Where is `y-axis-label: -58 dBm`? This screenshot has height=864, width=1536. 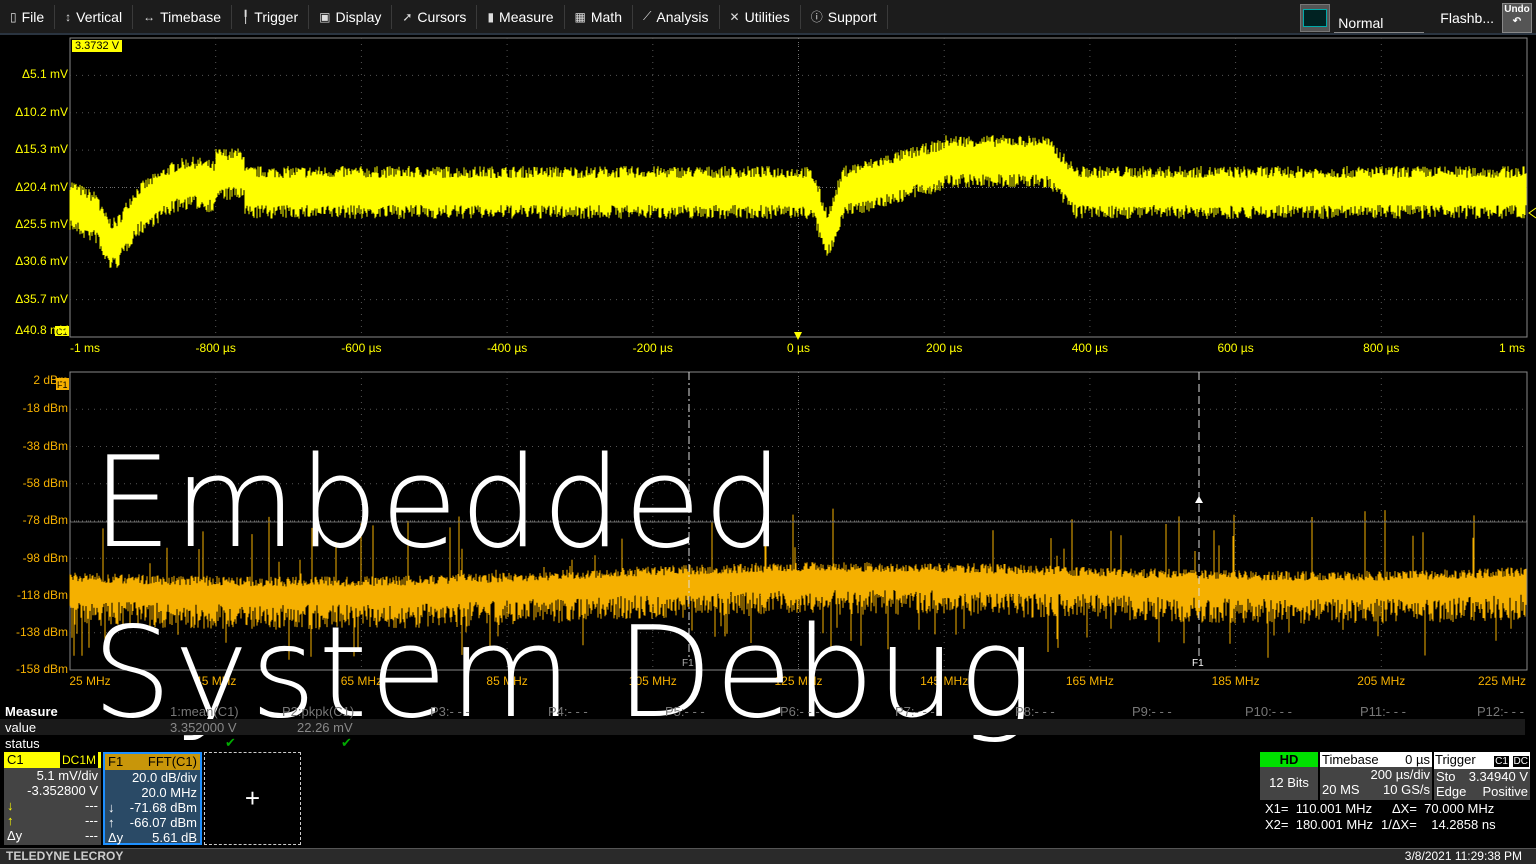 y-axis-label: -58 dBm is located at coordinates (45, 482).